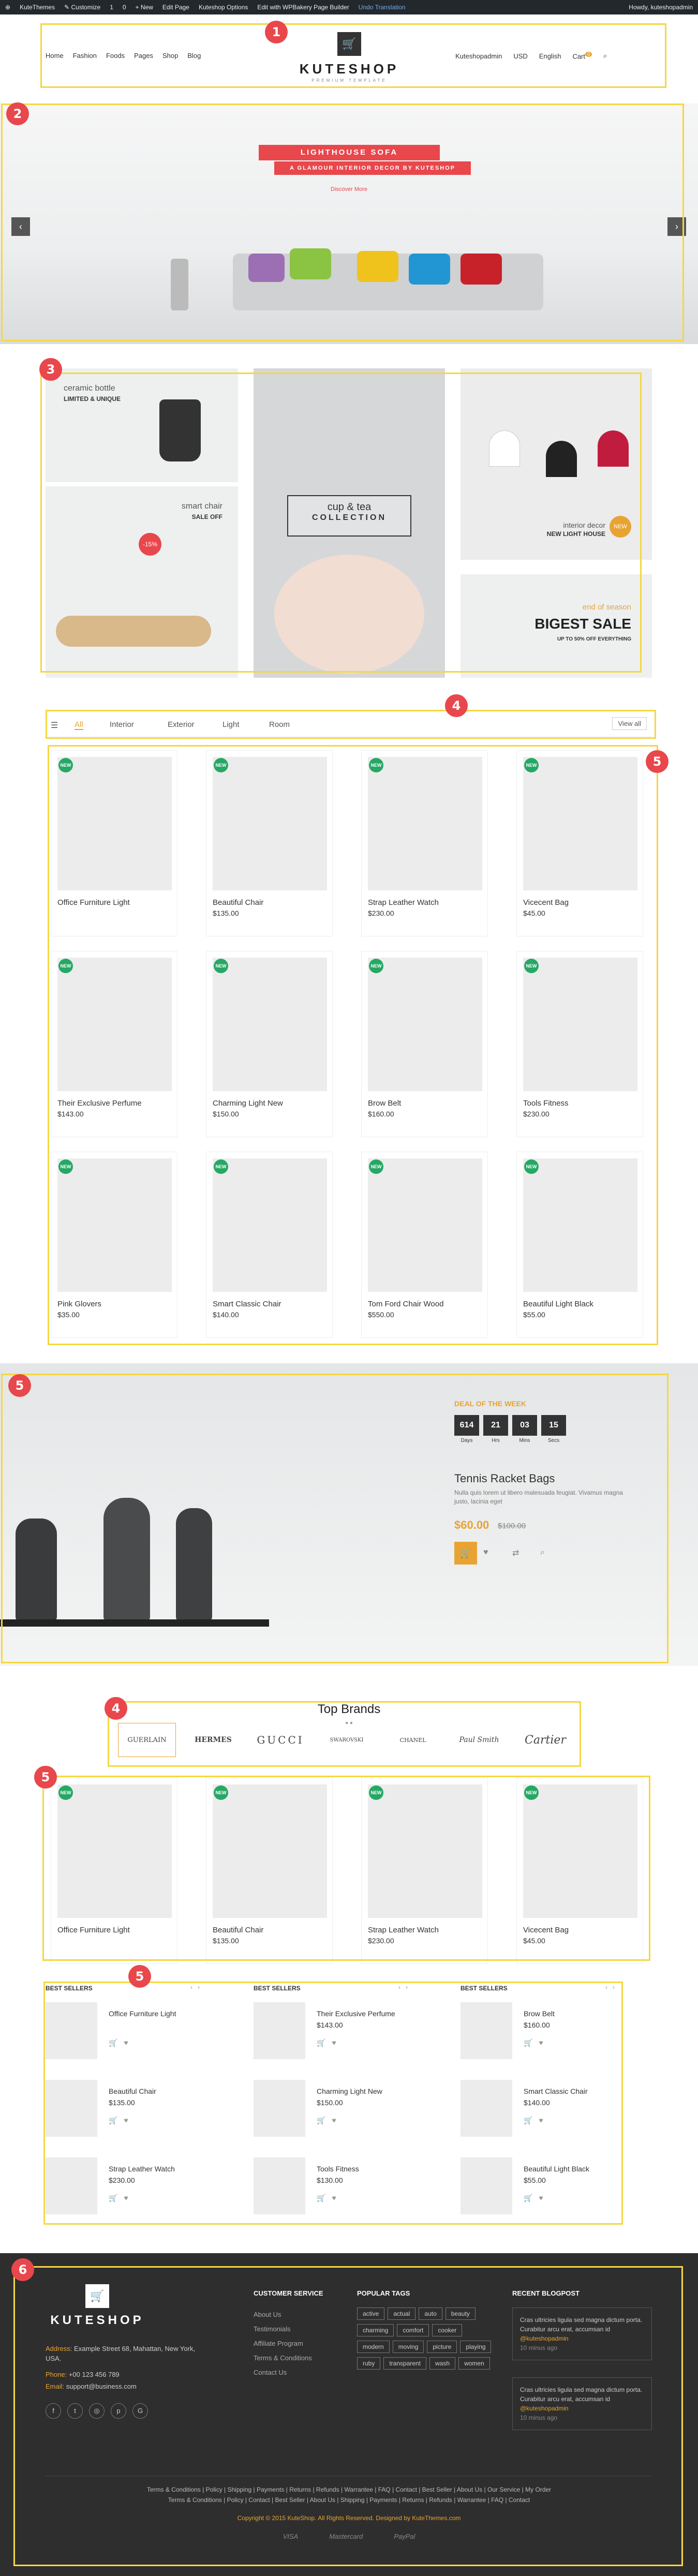  I want to click on product-card: NEW Smart Classic Chair $140.00, so click(269, 1245).